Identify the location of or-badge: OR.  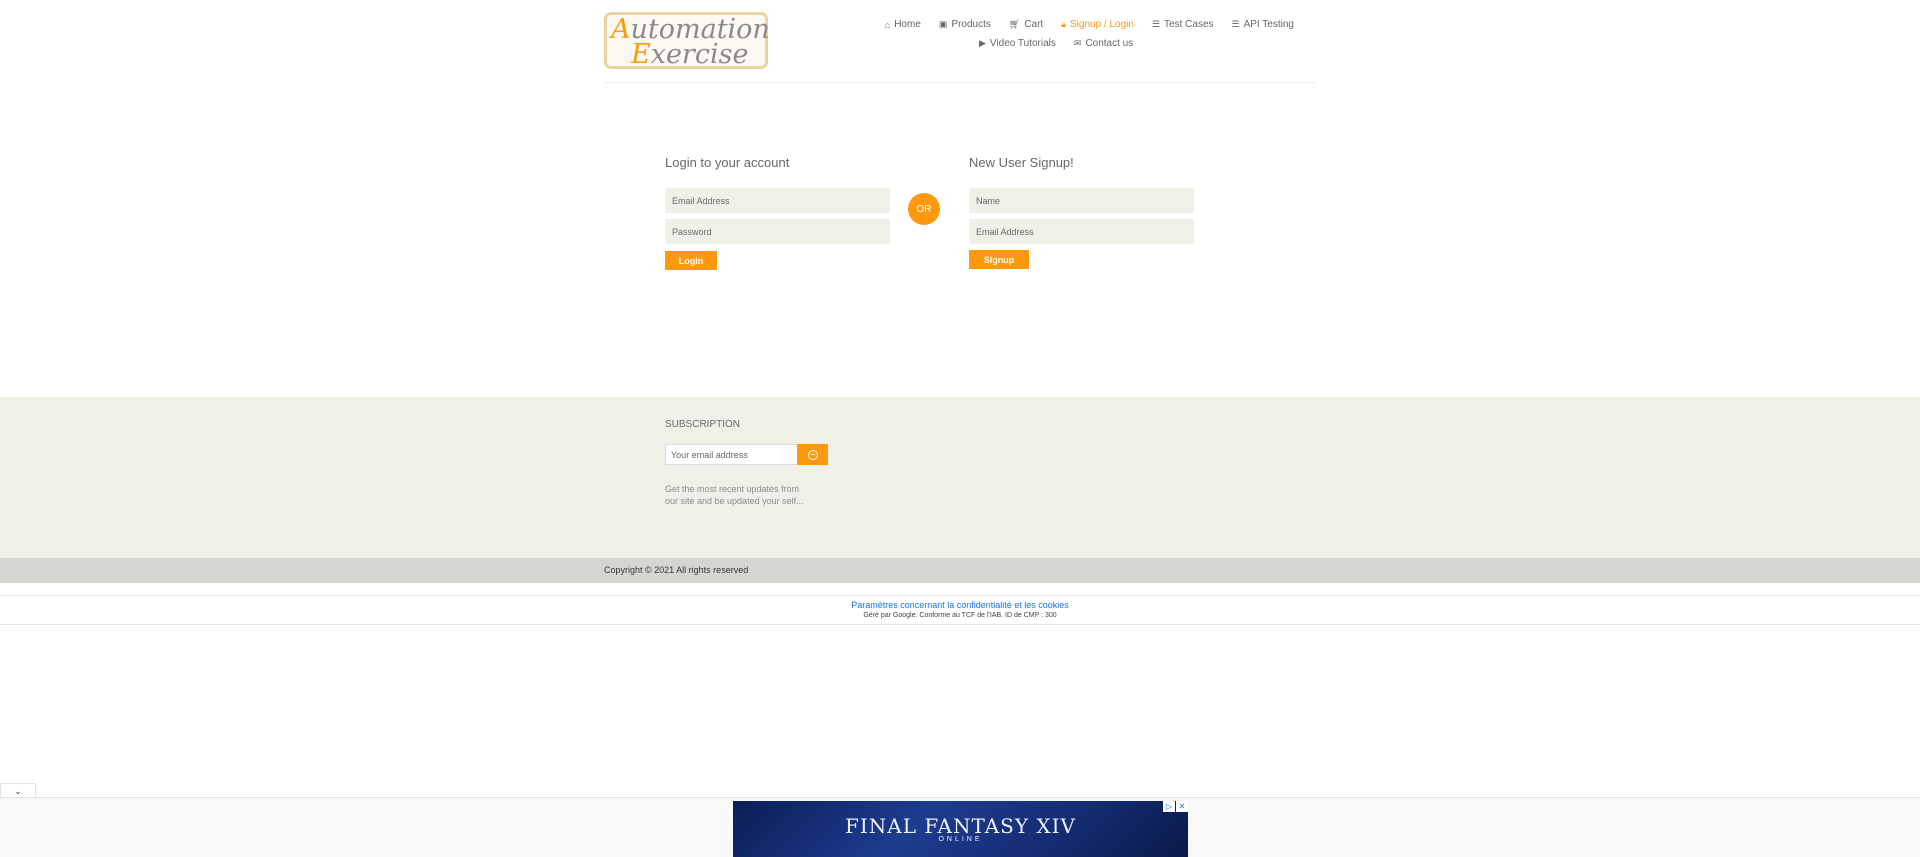
(924, 209).